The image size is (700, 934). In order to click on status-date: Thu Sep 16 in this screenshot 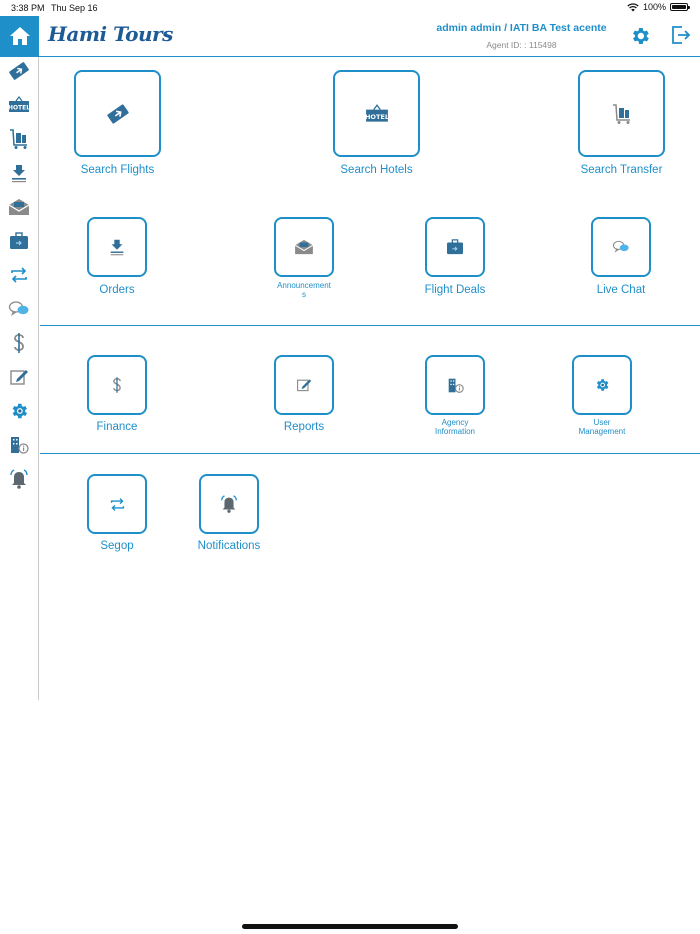, I will do `click(74, 8)`.